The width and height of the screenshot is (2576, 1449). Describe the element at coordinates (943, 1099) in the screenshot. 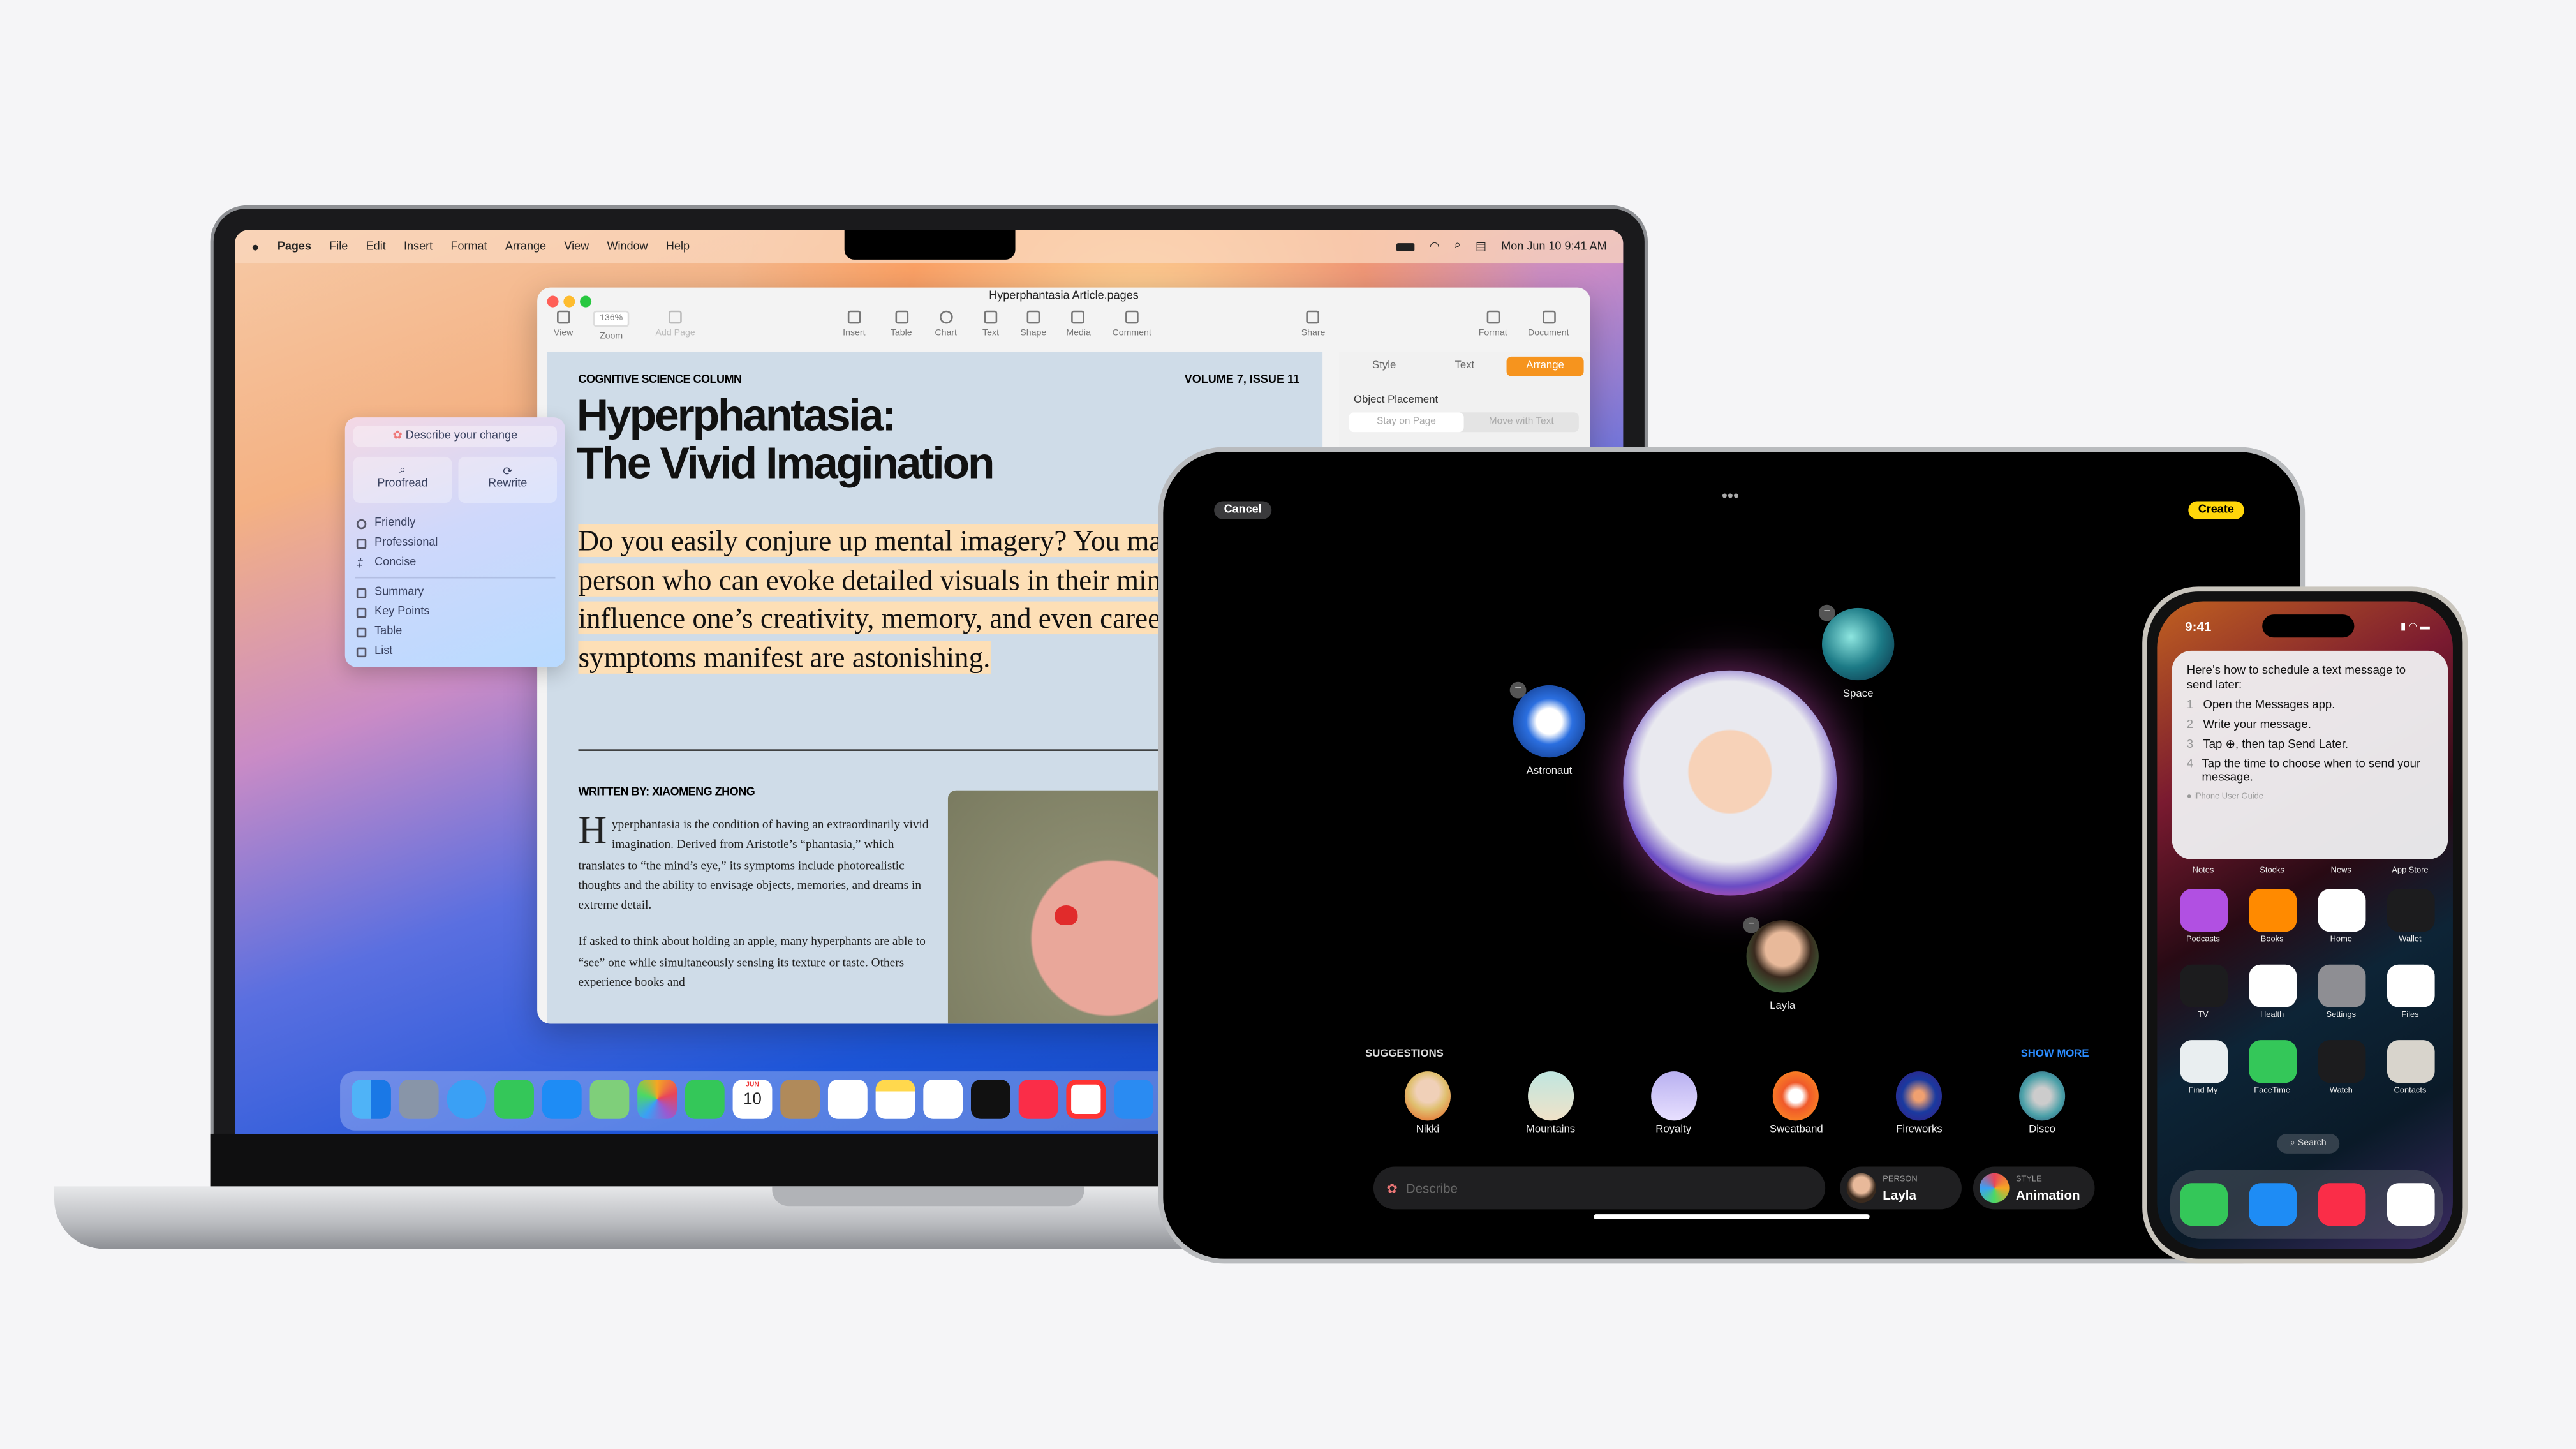

I see `dock-freeform-icon` at that location.